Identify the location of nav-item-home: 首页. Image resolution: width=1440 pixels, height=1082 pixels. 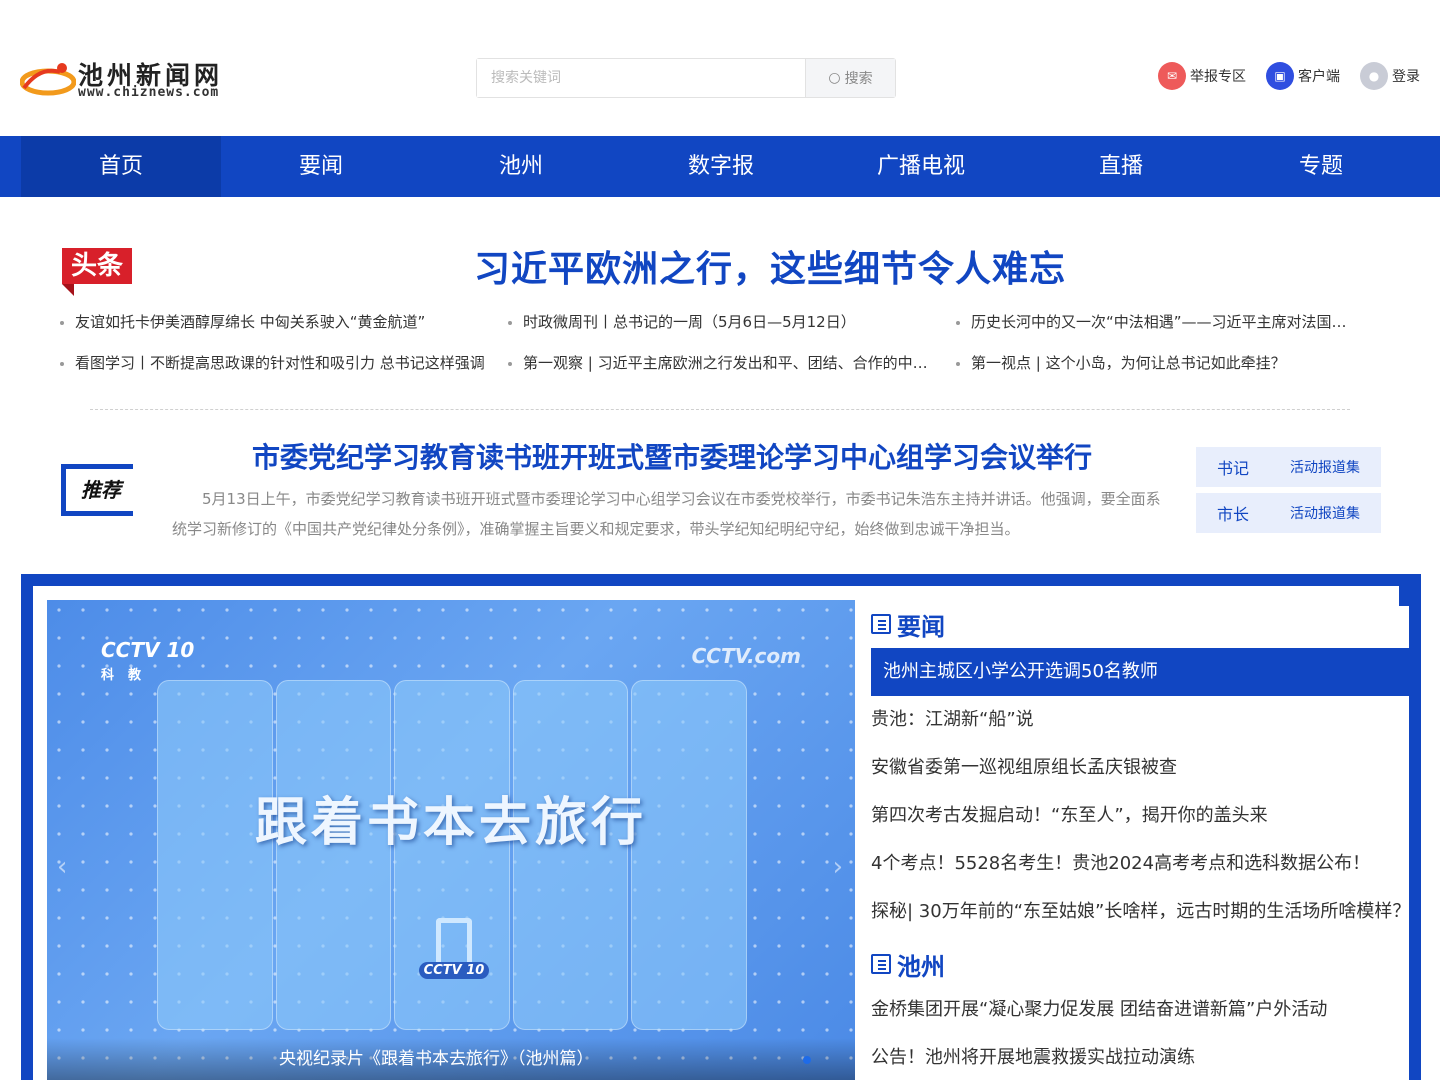
(121, 166).